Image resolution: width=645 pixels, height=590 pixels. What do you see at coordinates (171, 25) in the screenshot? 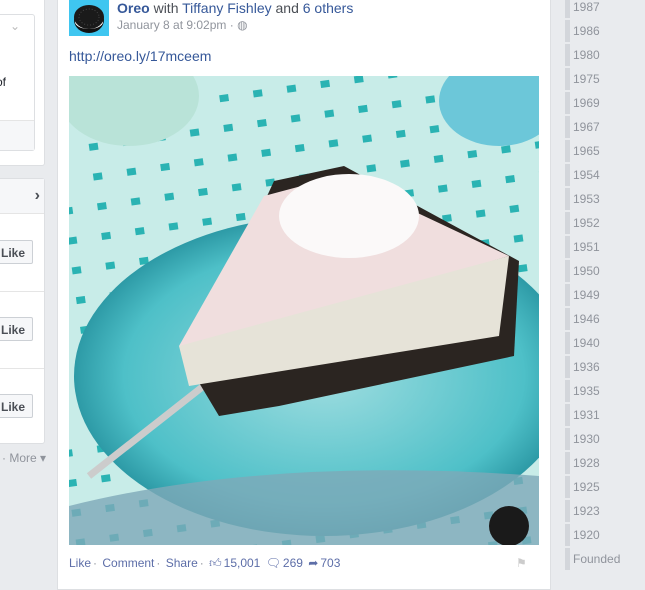
I see `timestamp-link: January 8 at 9:02pm` at bounding box center [171, 25].